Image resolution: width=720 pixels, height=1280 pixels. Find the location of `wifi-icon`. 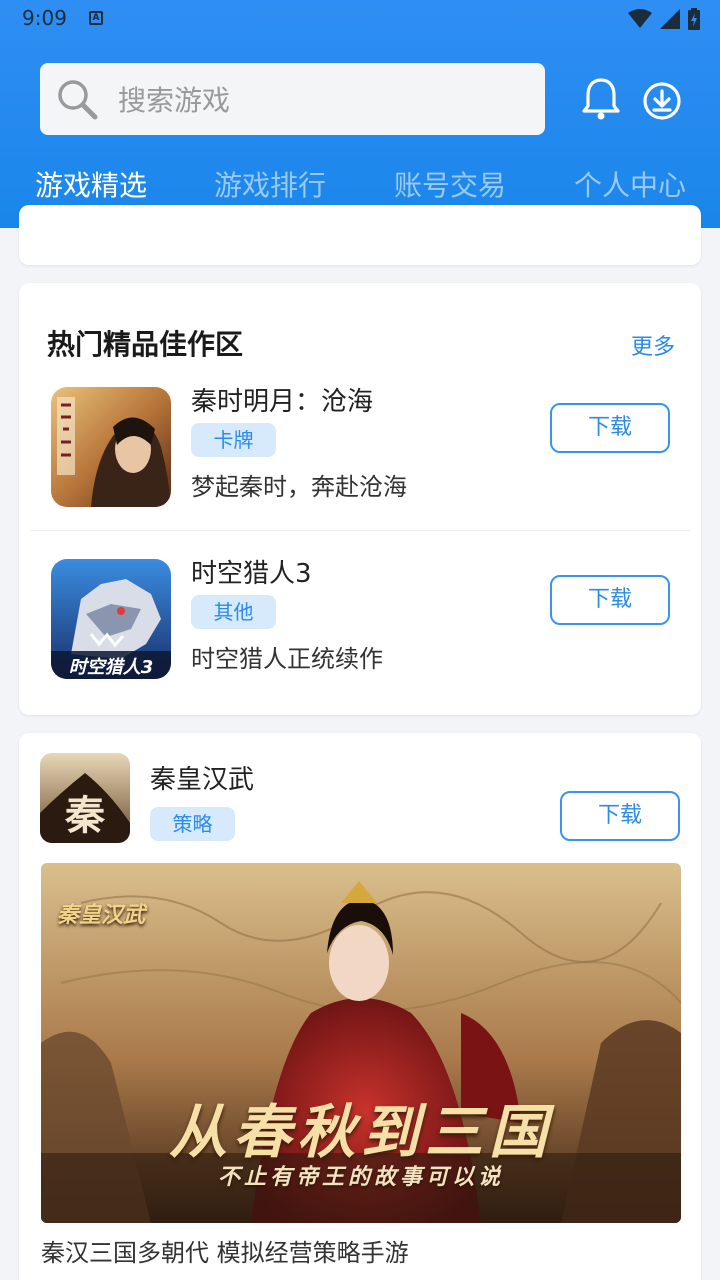

wifi-icon is located at coordinates (640, 18).